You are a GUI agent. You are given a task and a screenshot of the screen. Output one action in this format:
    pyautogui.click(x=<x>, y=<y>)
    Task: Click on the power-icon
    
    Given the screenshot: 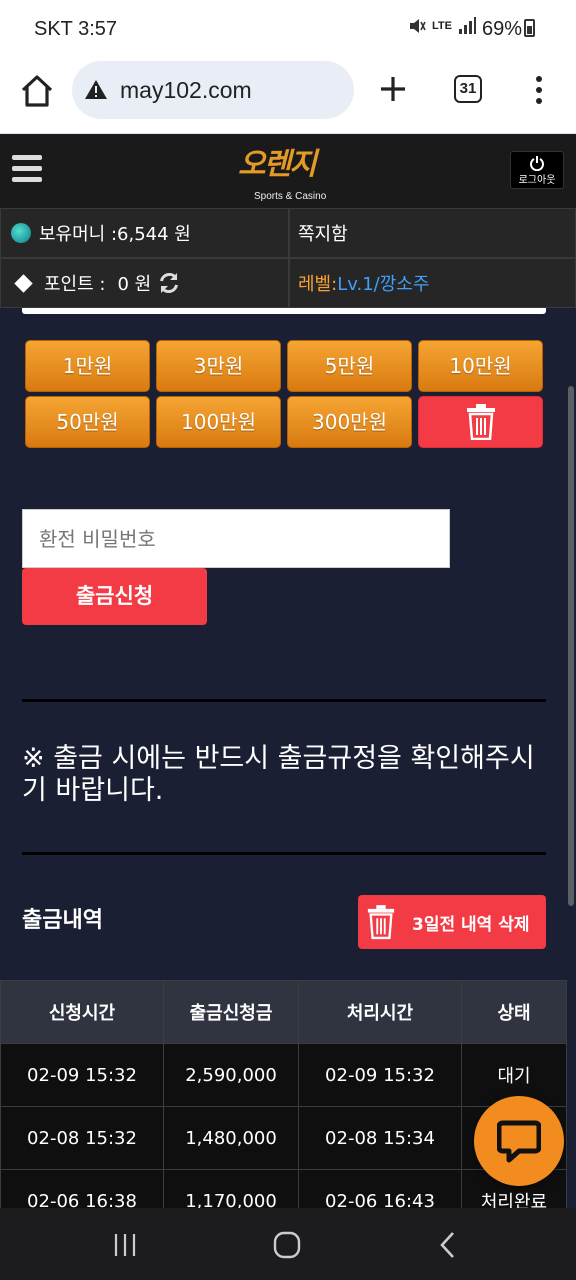 What is the action you would take?
    pyautogui.click(x=537, y=163)
    